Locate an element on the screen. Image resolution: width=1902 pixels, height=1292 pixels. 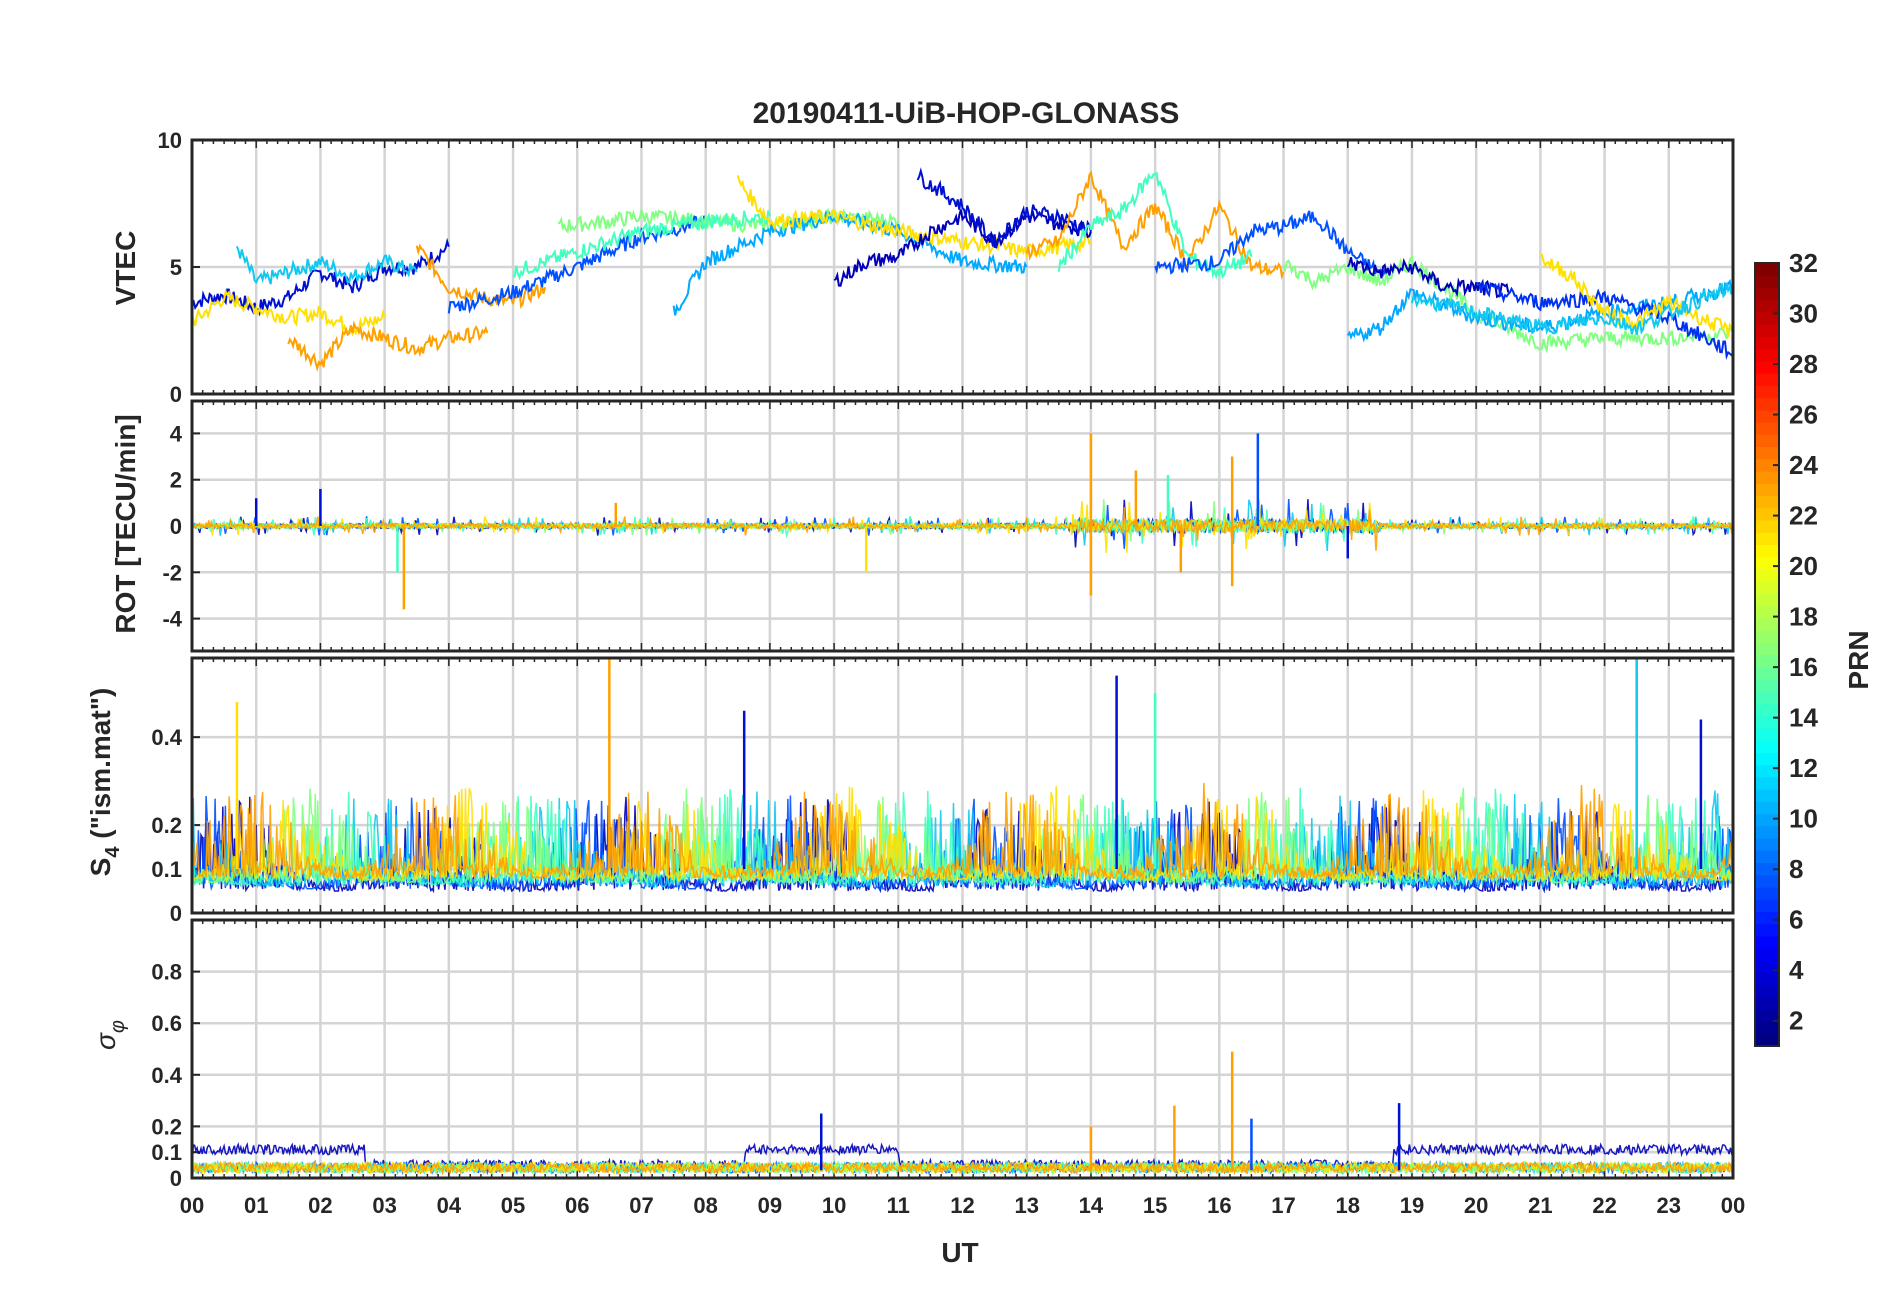
colorbar-tick-label: 24 is located at coordinates (1803, 465).